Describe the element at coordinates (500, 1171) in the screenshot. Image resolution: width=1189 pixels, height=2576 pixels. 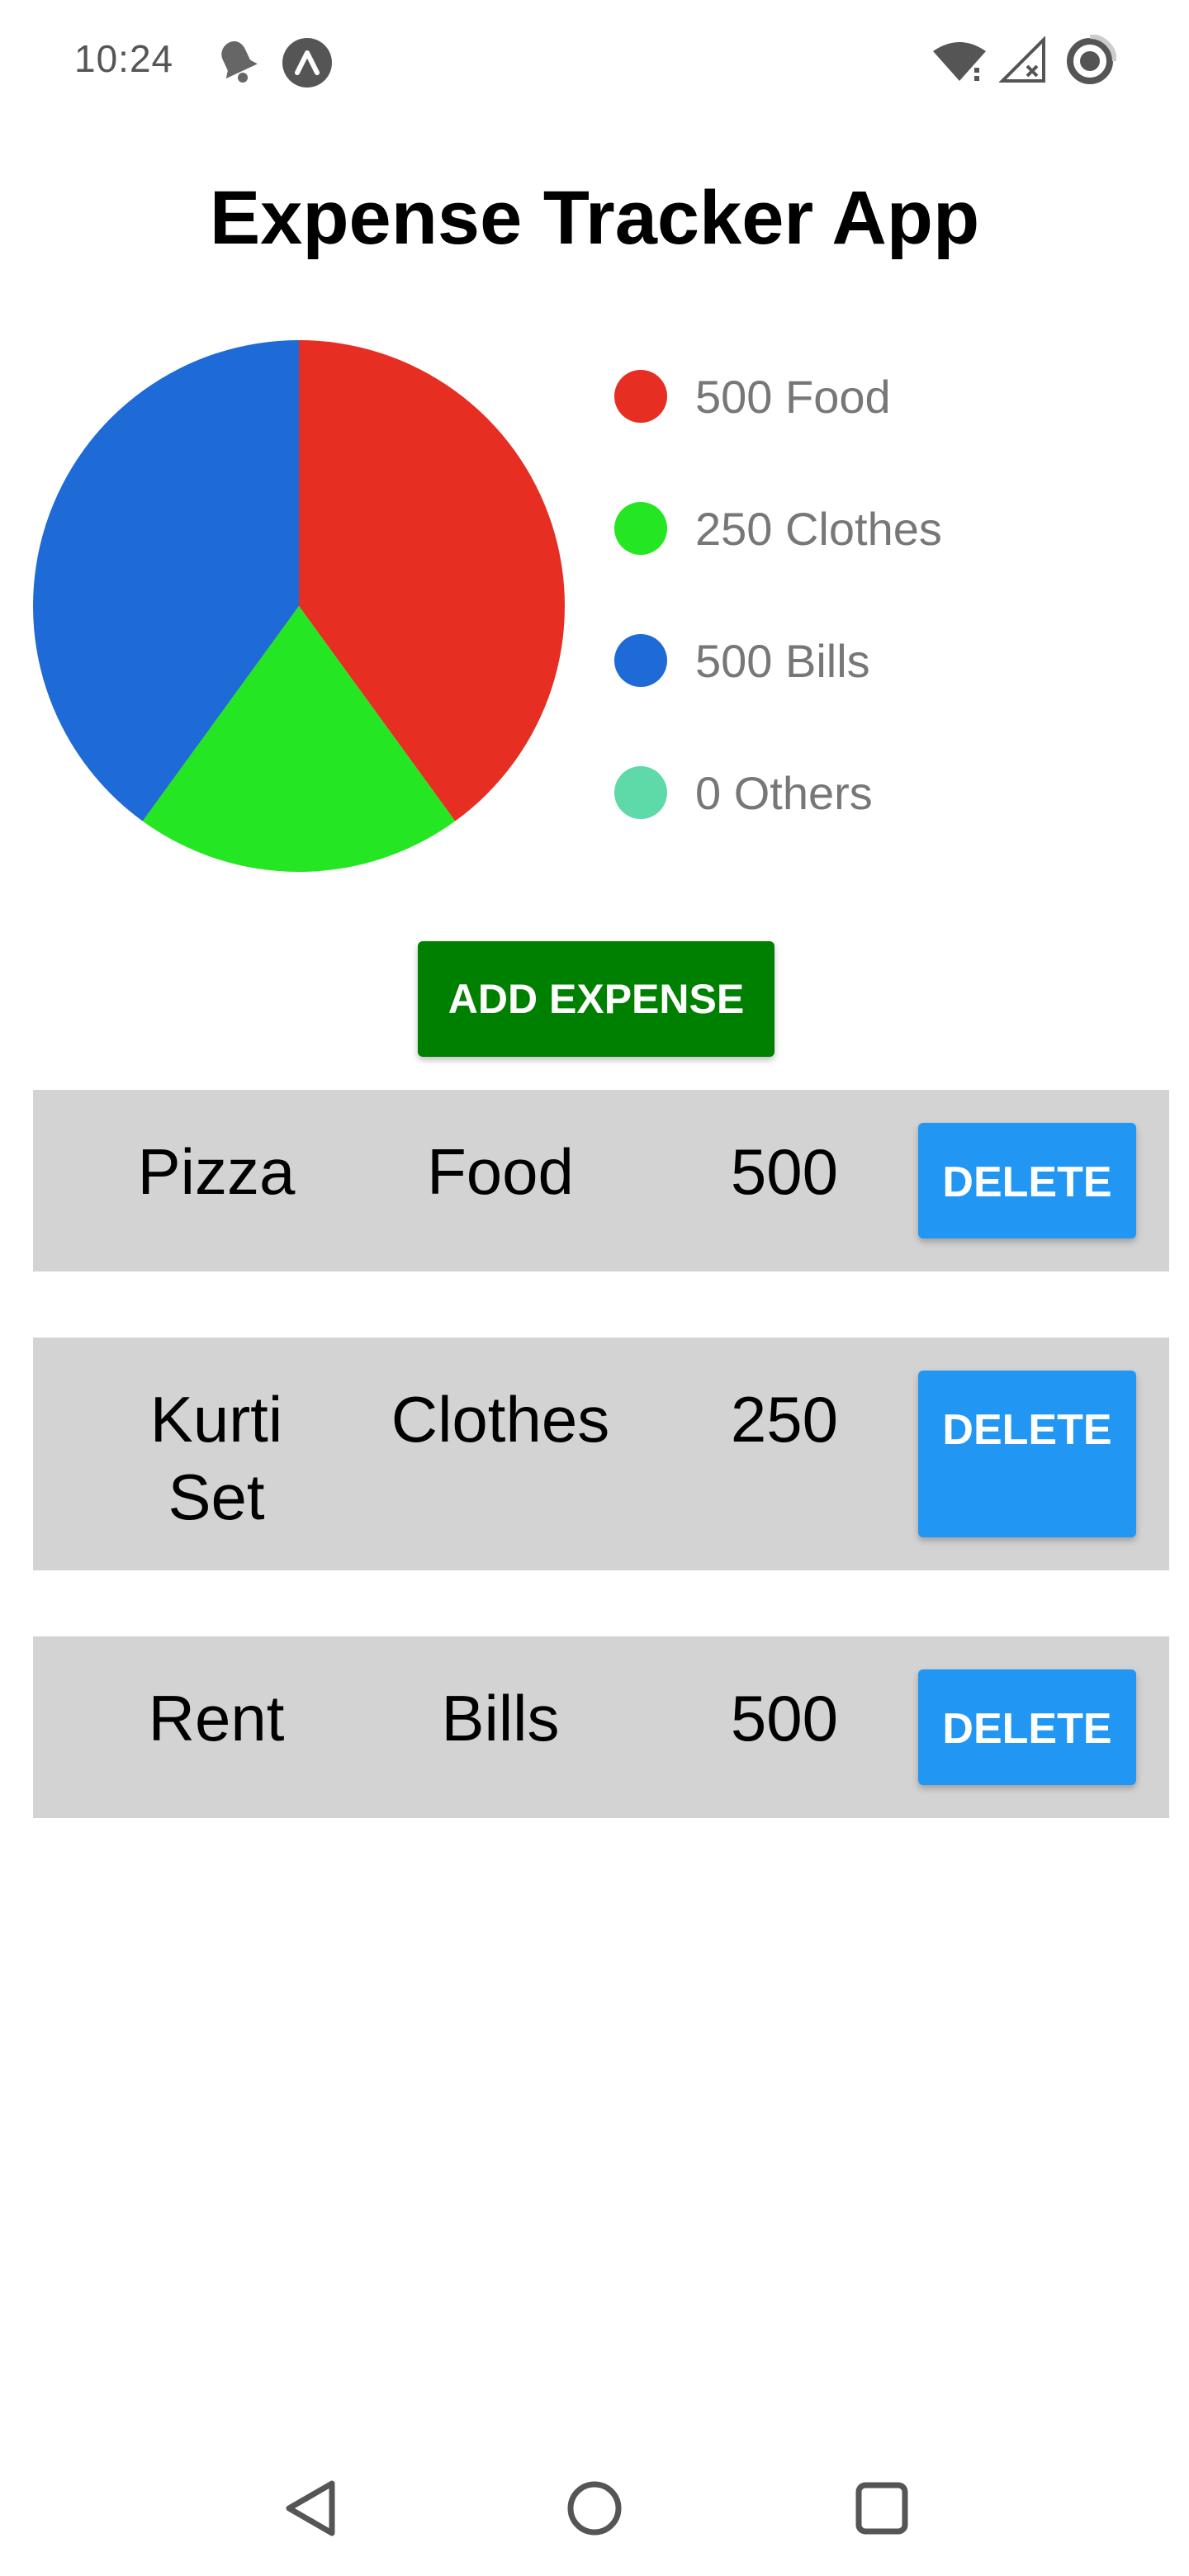
I see `expense-category: Food` at that location.